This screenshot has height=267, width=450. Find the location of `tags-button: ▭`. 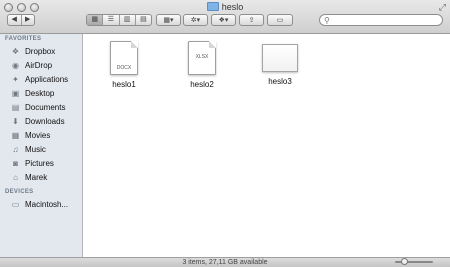

tags-button: ▭ is located at coordinates (280, 20).